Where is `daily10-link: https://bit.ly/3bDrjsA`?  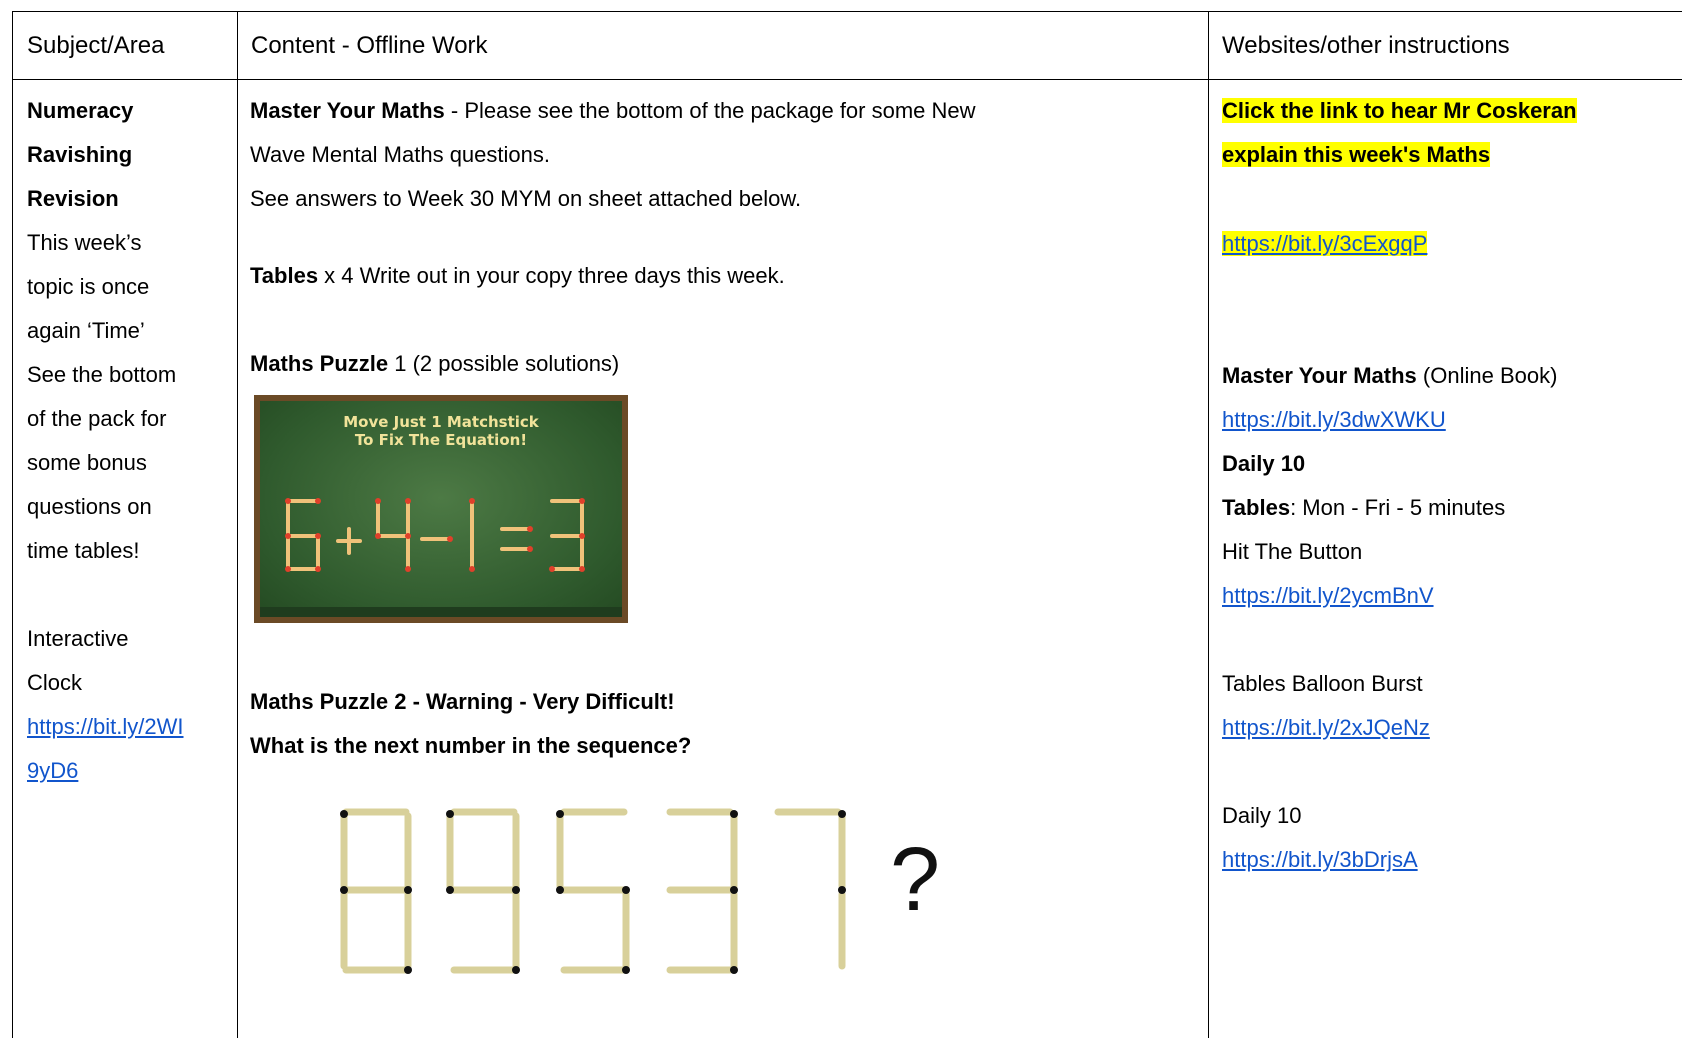
daily10-link: https://bit.ly/3bDrjsA is located at coordinates (1449, 860).